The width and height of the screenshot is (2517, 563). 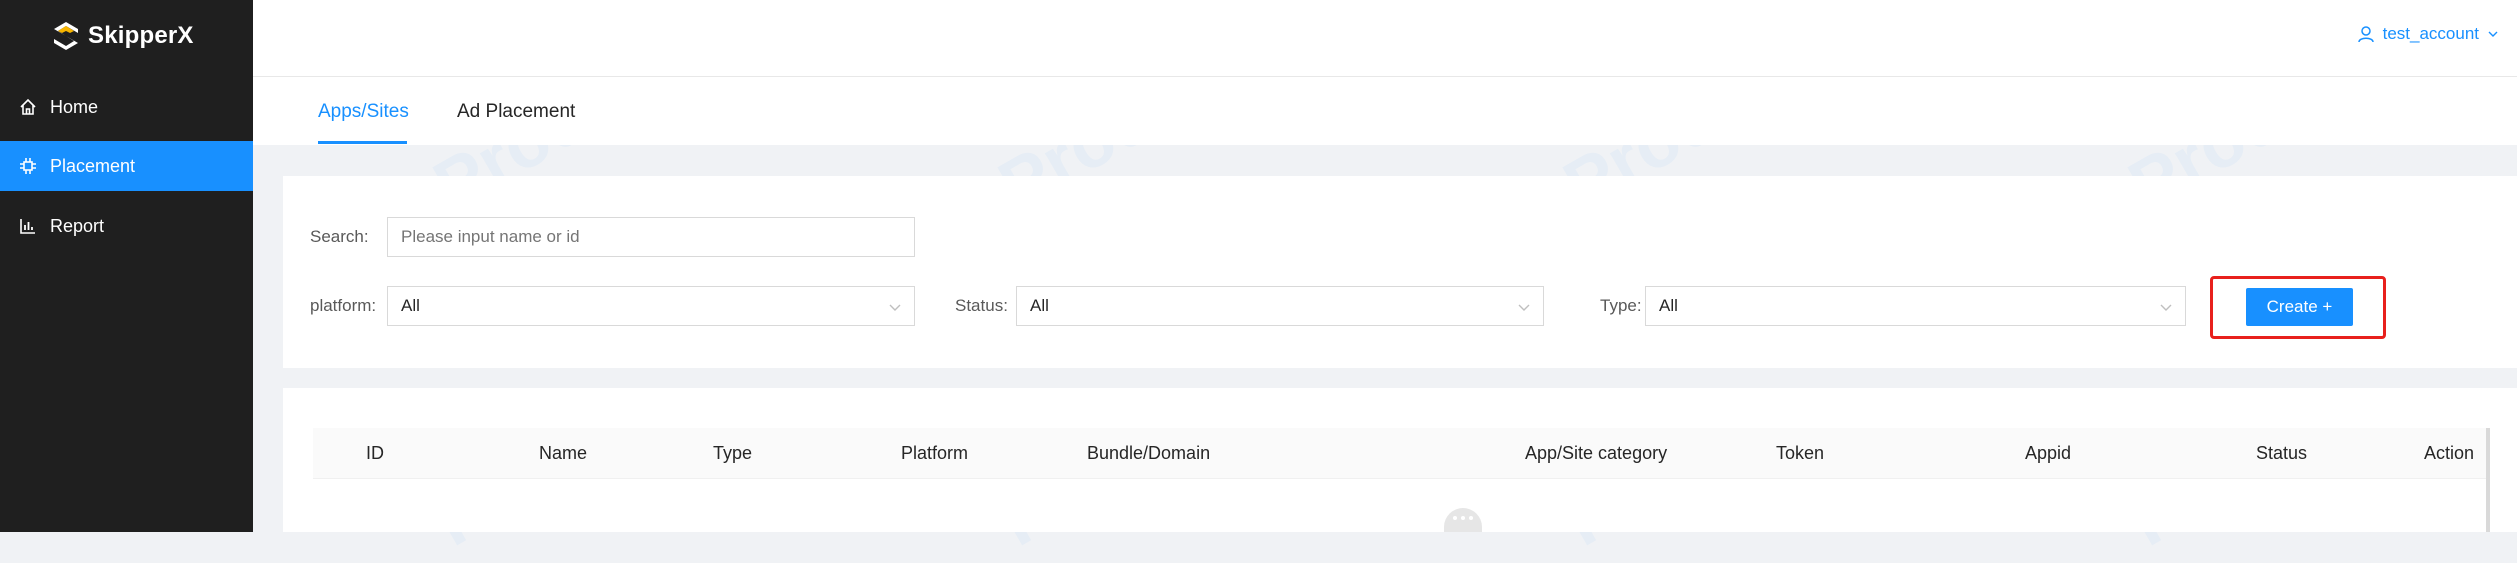 What do you see at coordinates (1915, 306) in the screenshot?
I see `type-select: All` at bounding box center [1915, 306].